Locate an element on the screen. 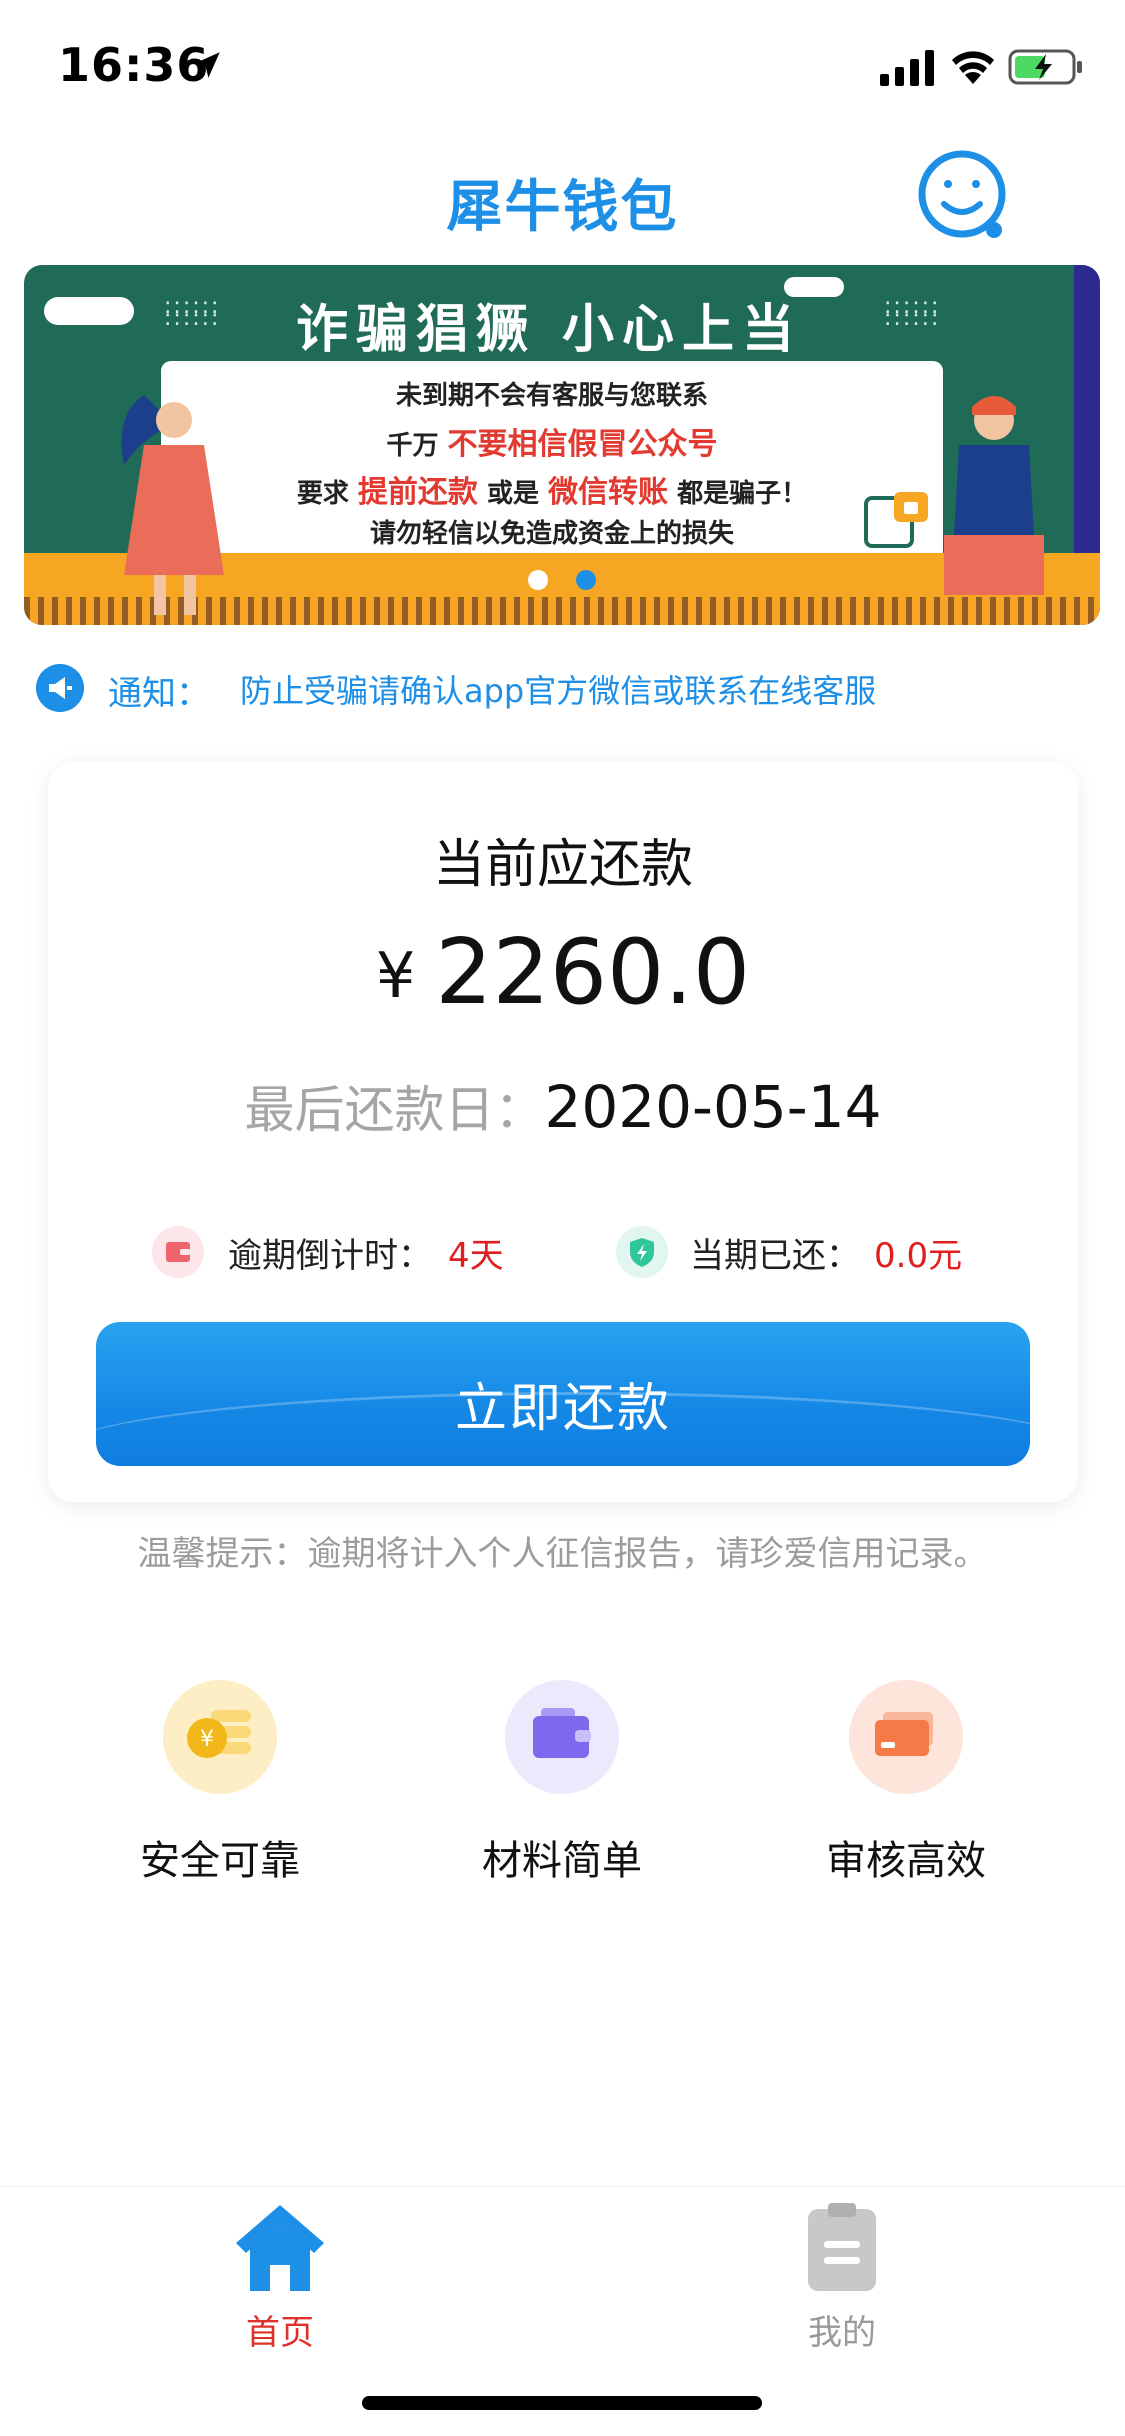 This screenshot has height=2436, width=1125. feature-efficient-review: 审核高效 is located at coordinates (906, 1783).